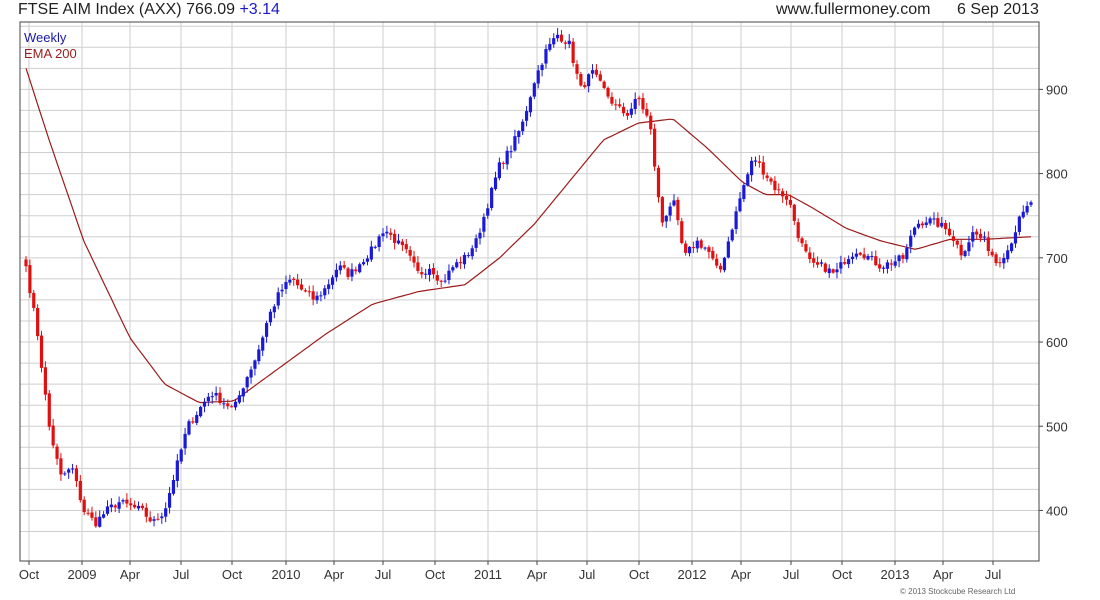 This screenshot has height=600, width=1100. I want to click on x-tick-label: Oct, so click(232, 574).